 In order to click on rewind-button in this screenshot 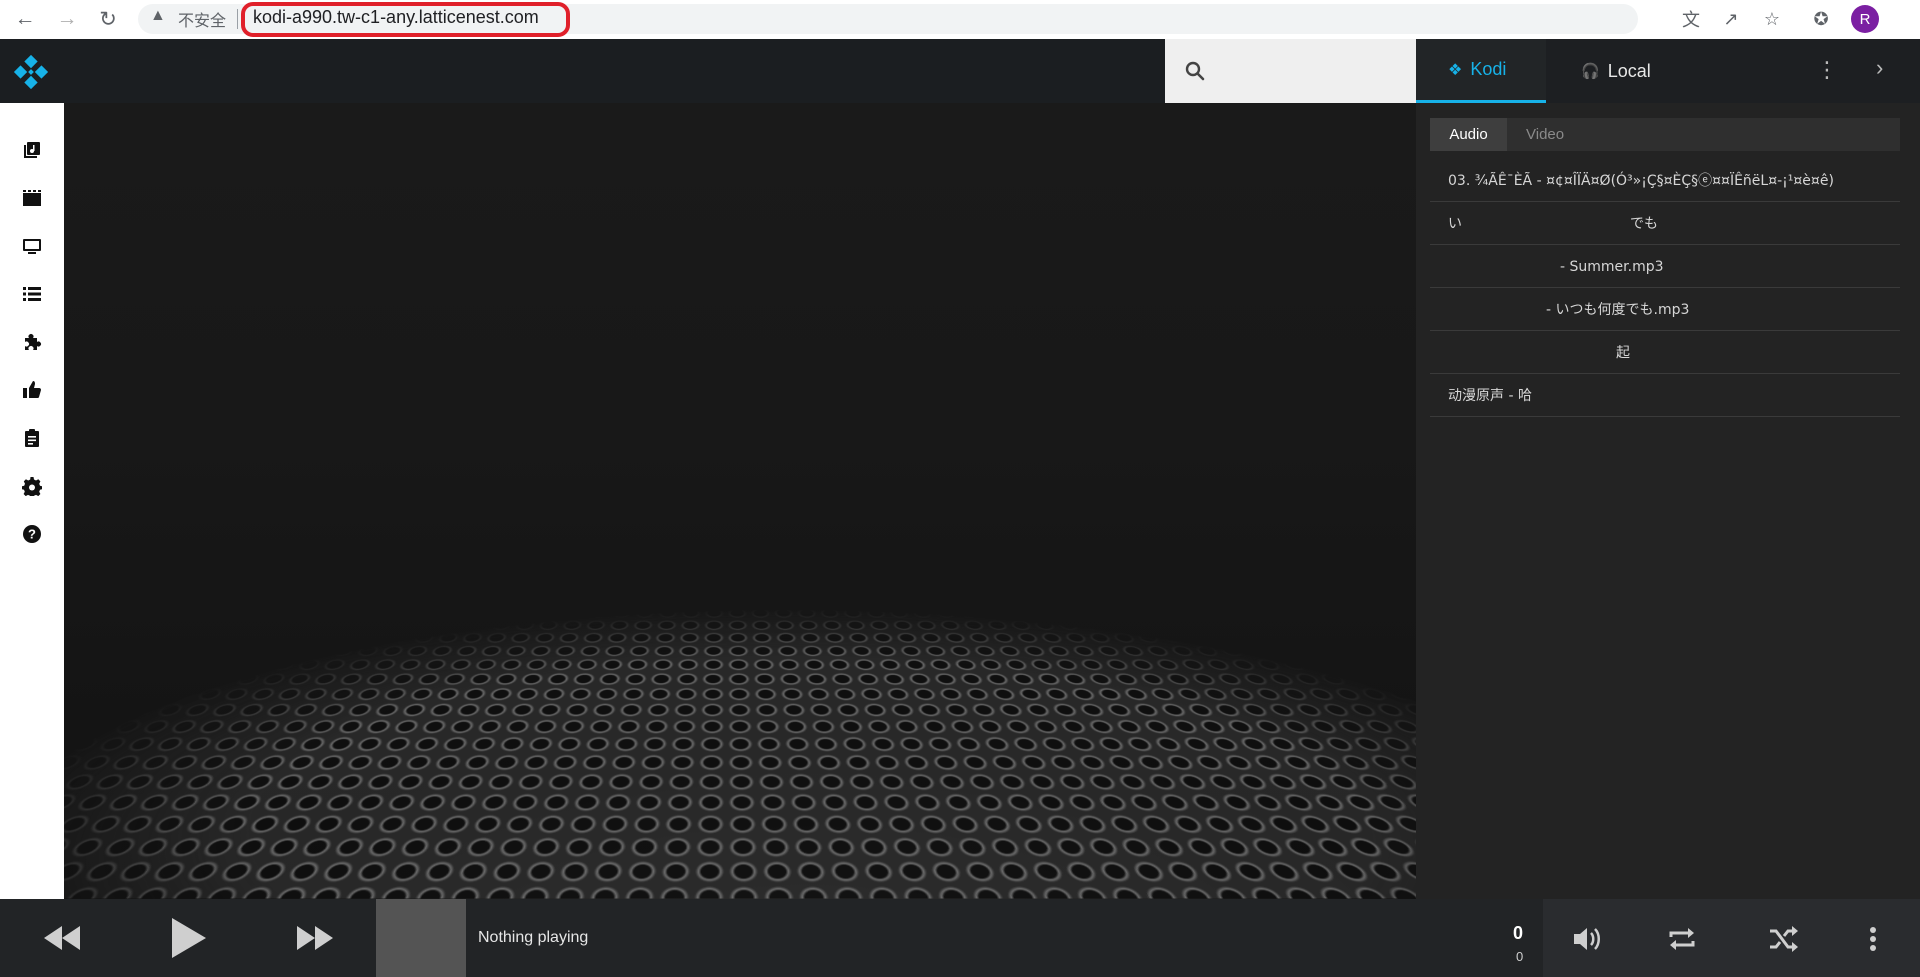, I will do `click(62, 938)`.